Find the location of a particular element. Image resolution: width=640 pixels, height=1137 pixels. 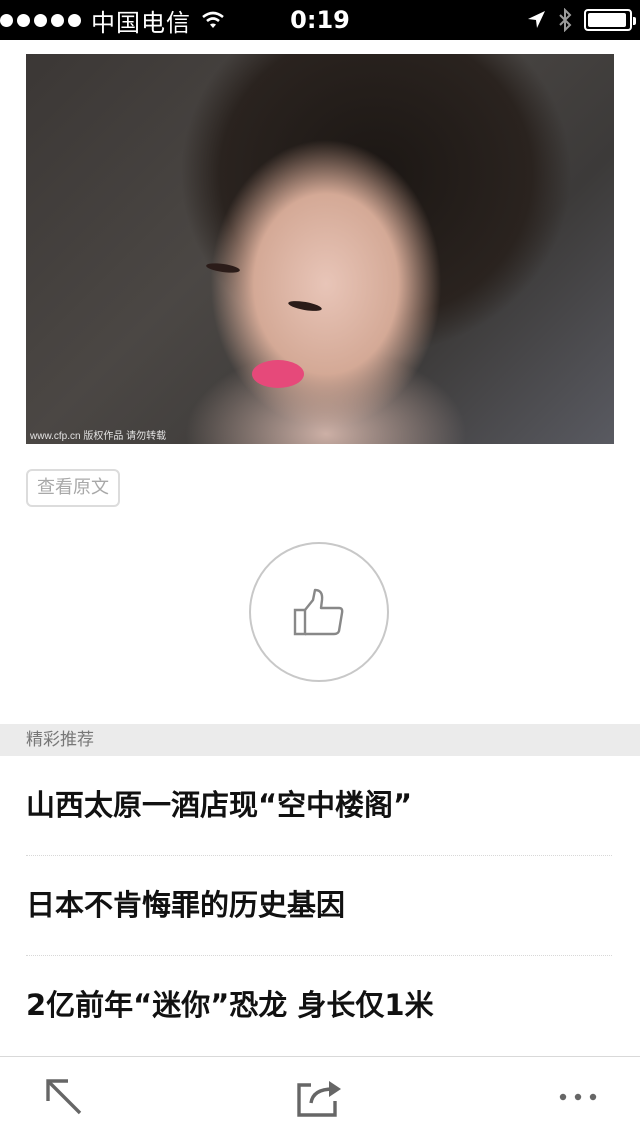

back-arrow-icon is located at coordinates (64, 1097).